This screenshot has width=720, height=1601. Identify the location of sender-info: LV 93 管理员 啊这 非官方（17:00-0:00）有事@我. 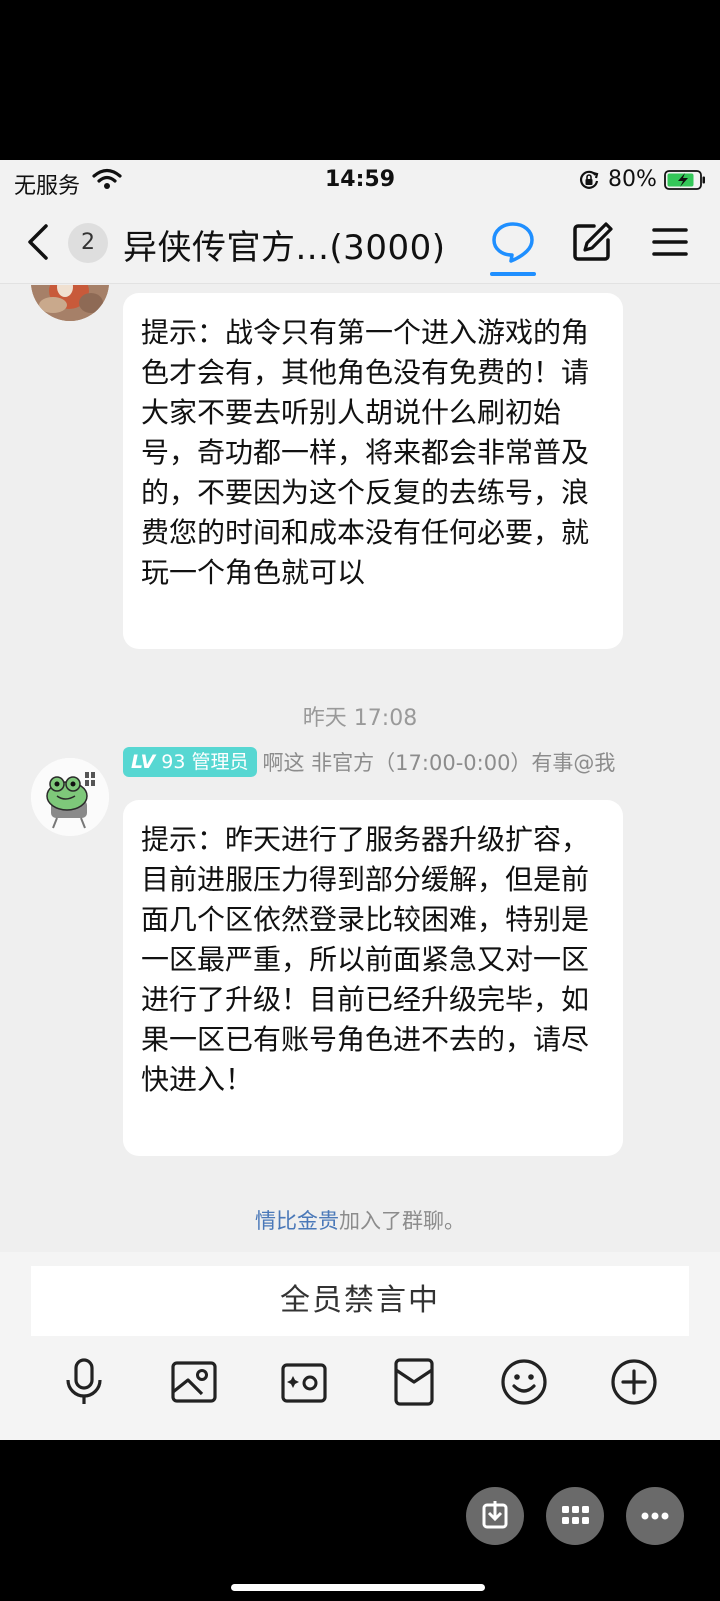
(369, 764).